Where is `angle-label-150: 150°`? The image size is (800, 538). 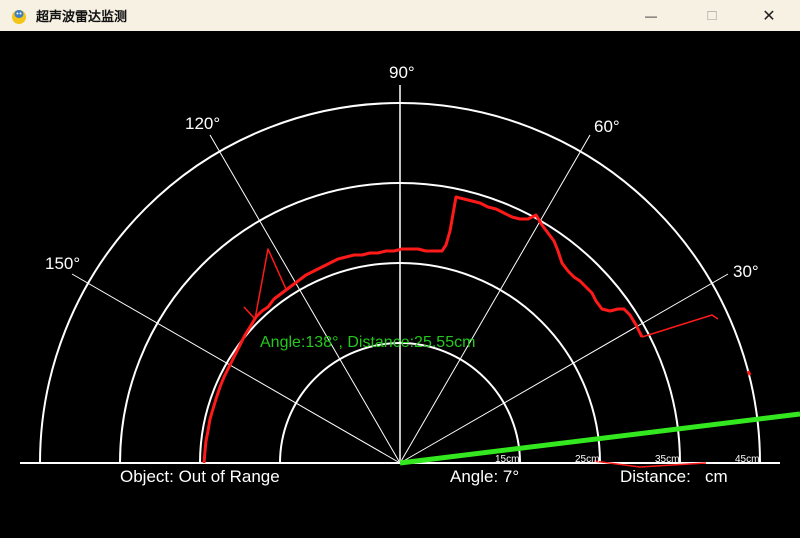 angle-label-150: 150° is located at coordinates (62, 263).